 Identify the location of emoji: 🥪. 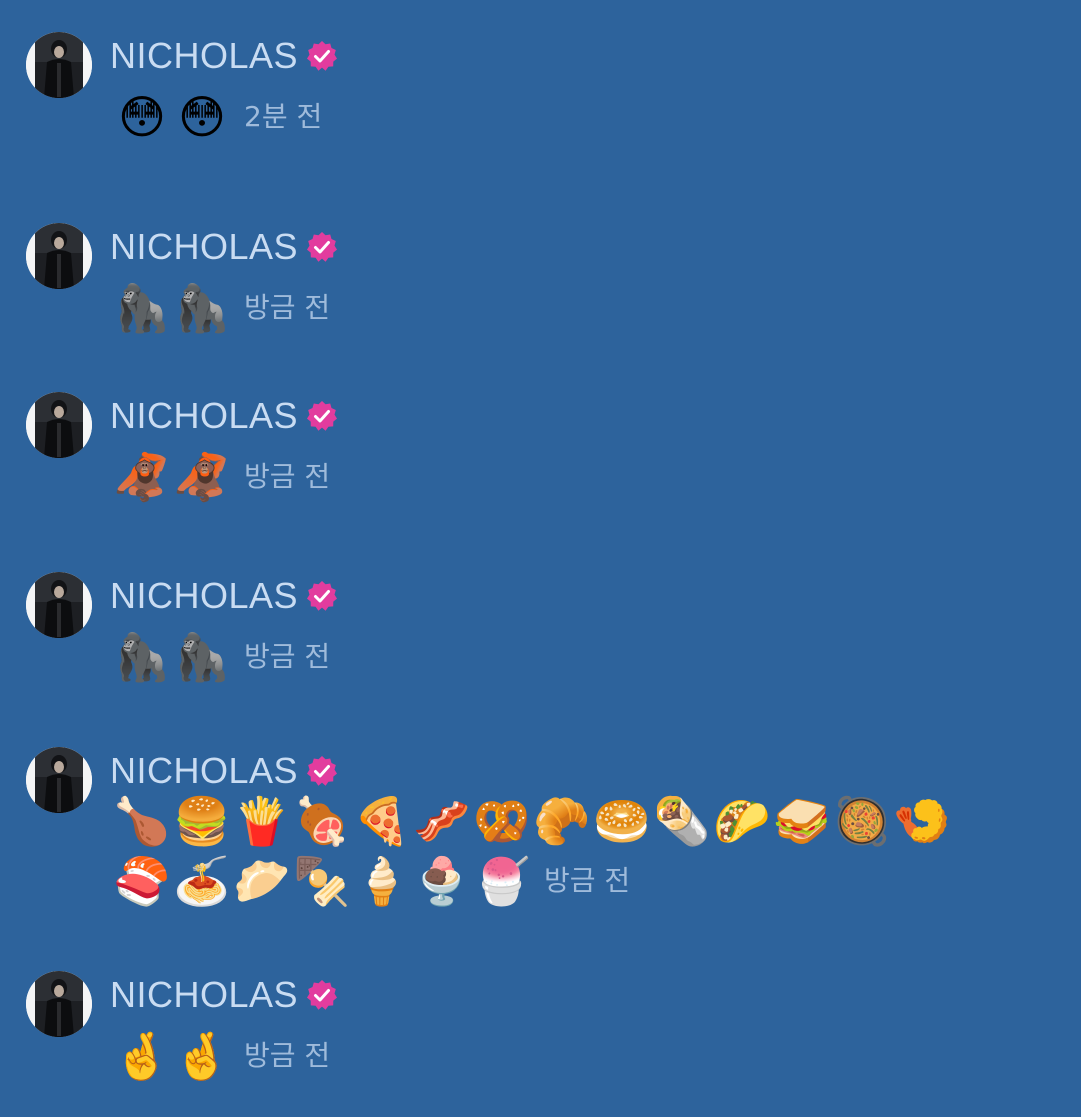
(802, 821).